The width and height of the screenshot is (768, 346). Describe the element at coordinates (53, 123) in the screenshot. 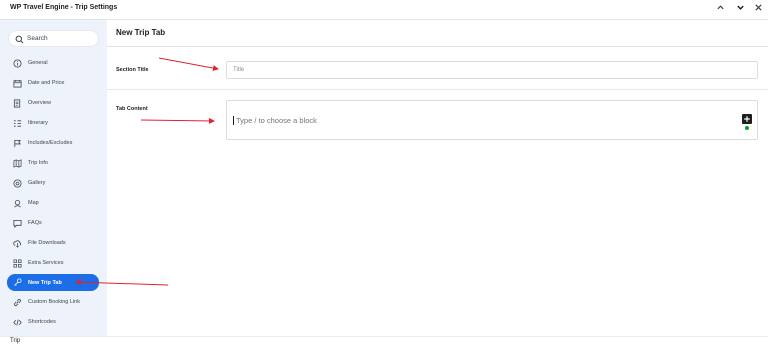

I see `sidebar-item-itinerary: Itinerary` at that location.